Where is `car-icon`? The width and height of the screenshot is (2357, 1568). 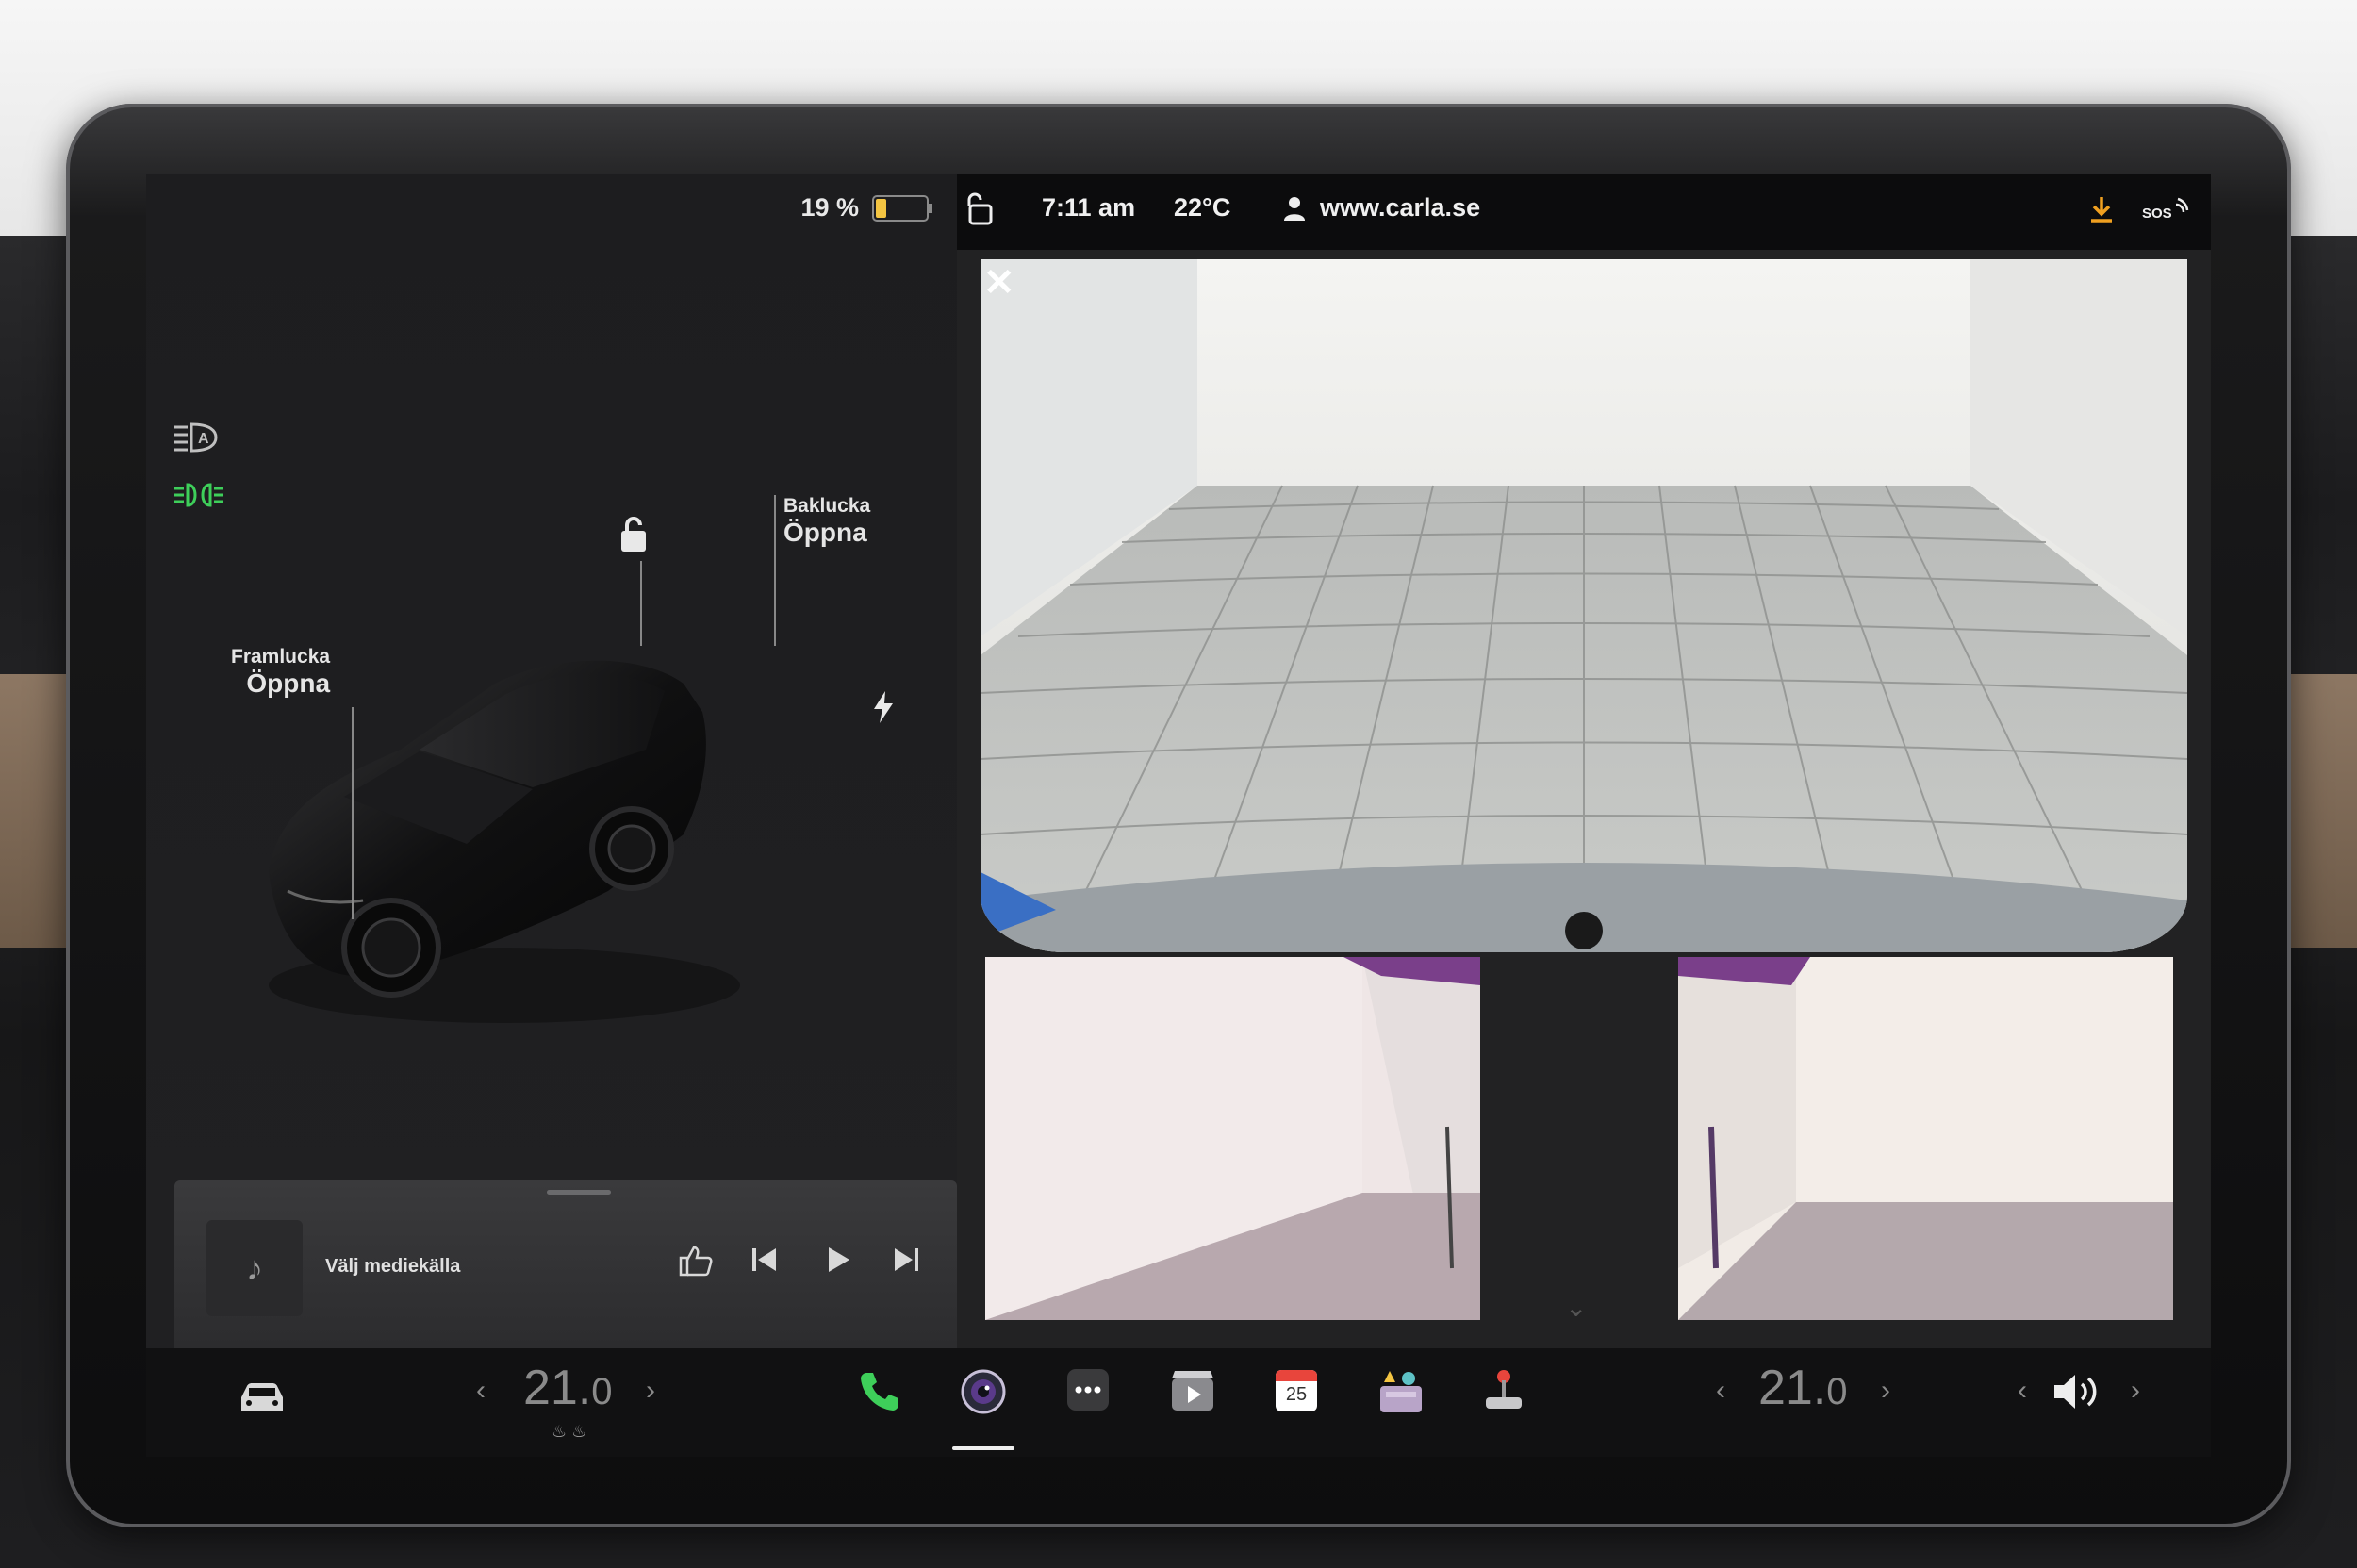
car-icon is located at coordinates (262, 1400).